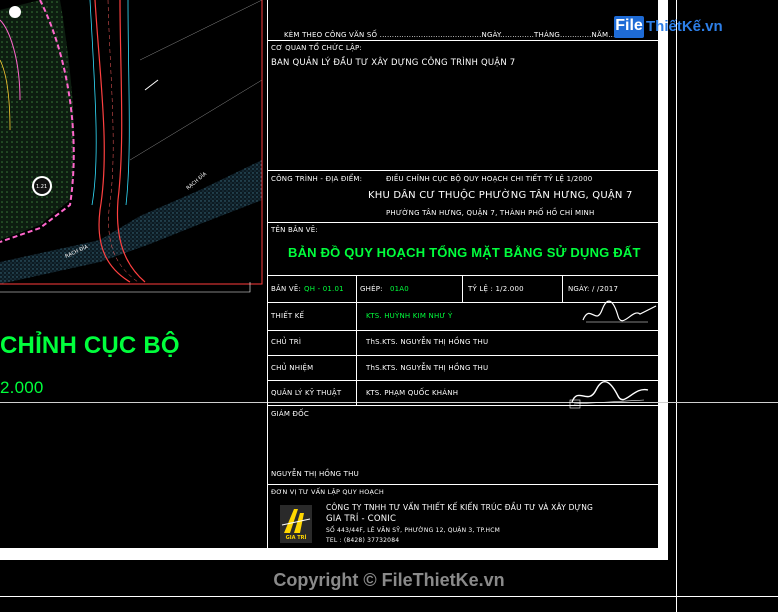 This screenshot has width=778, height=612. I want to click on staff-name-0: KTS. HUỲNH KIM NHƯ Ý, so click(409, 316).